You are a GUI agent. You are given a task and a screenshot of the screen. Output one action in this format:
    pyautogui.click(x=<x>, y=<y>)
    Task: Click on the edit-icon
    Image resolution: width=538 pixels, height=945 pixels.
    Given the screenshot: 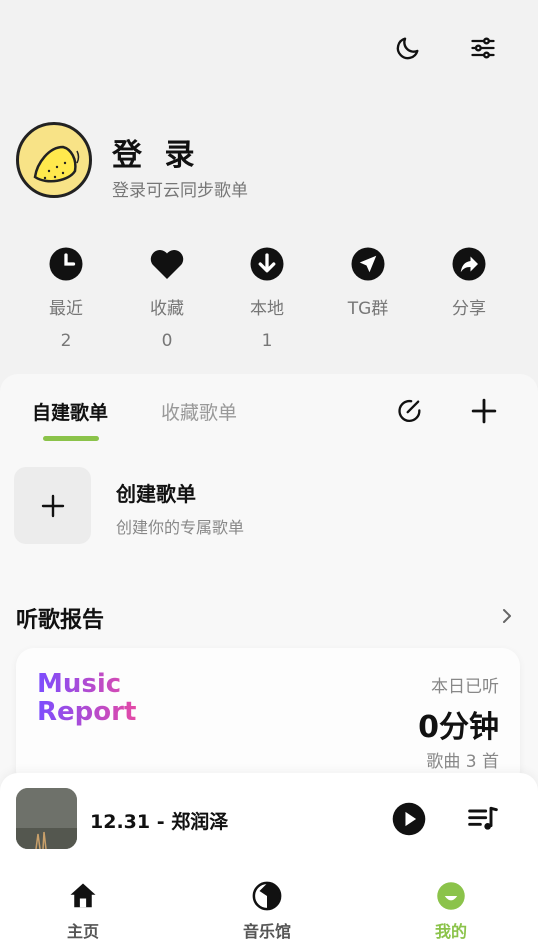 What is the action you would take?
    pyautogui.click(x=410, y=411)
    